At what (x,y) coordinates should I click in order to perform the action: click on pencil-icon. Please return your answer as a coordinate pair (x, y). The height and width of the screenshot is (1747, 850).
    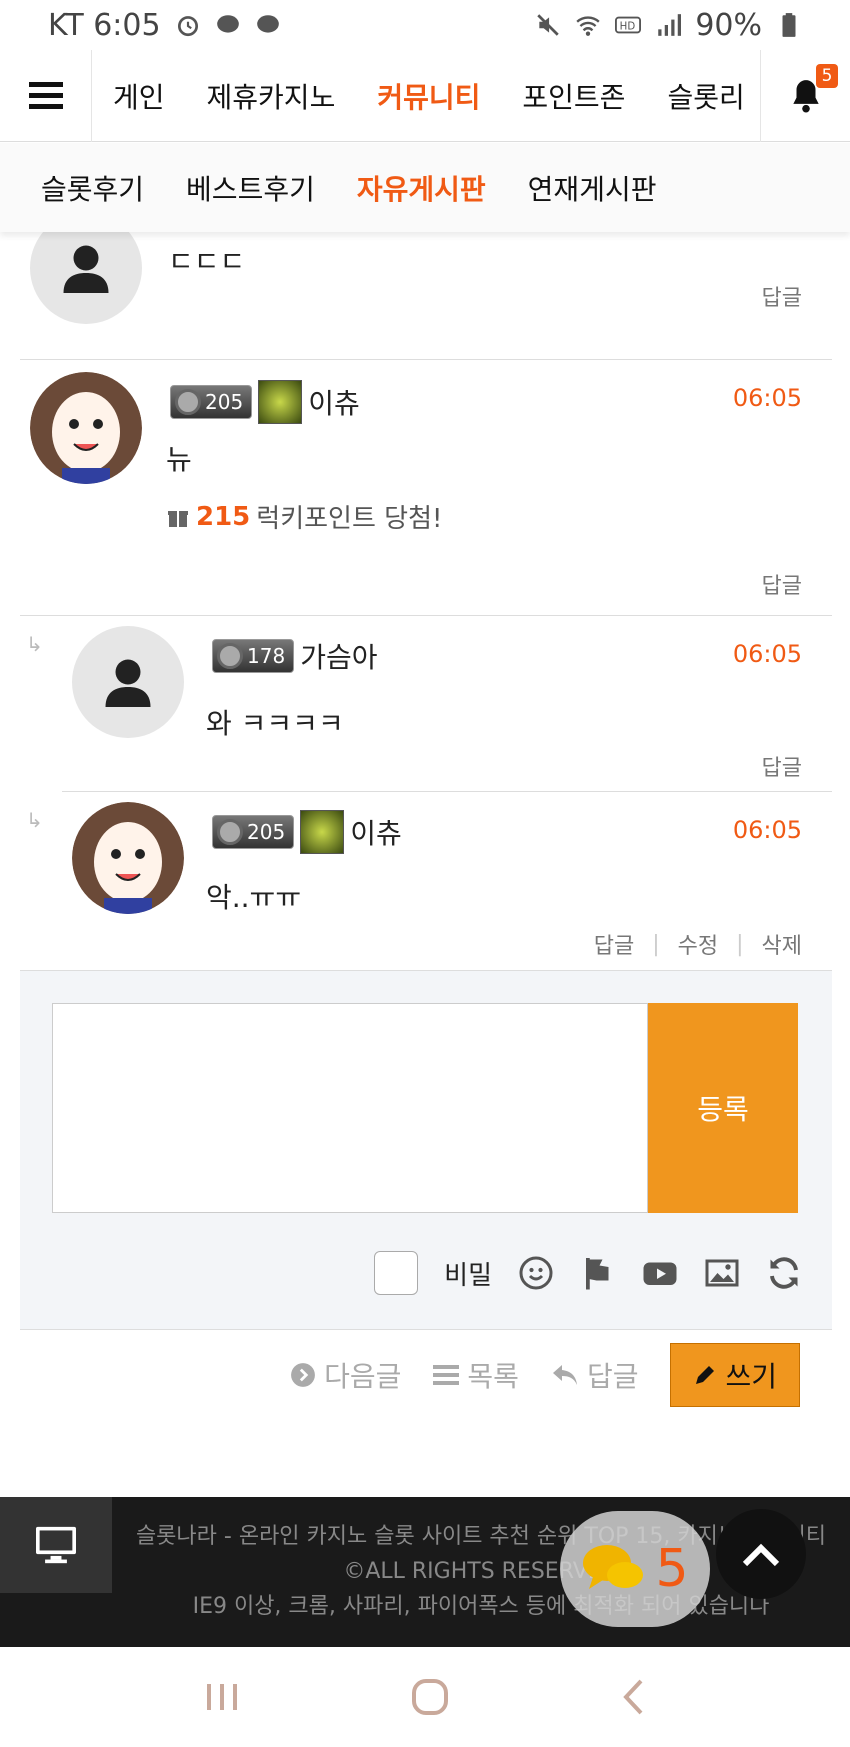
    Looking at the image, I should click on (705, 1375).